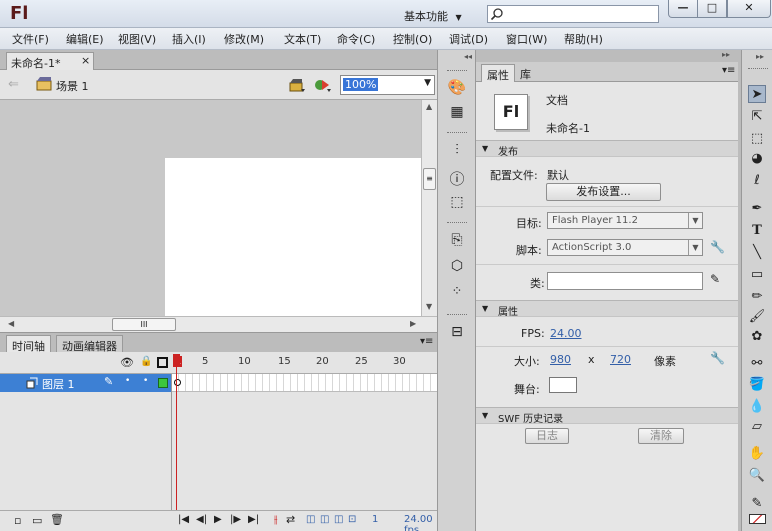  Describe the element at coordinates (620, 359) in the screenshot. I see `height-value: 720` at that location.